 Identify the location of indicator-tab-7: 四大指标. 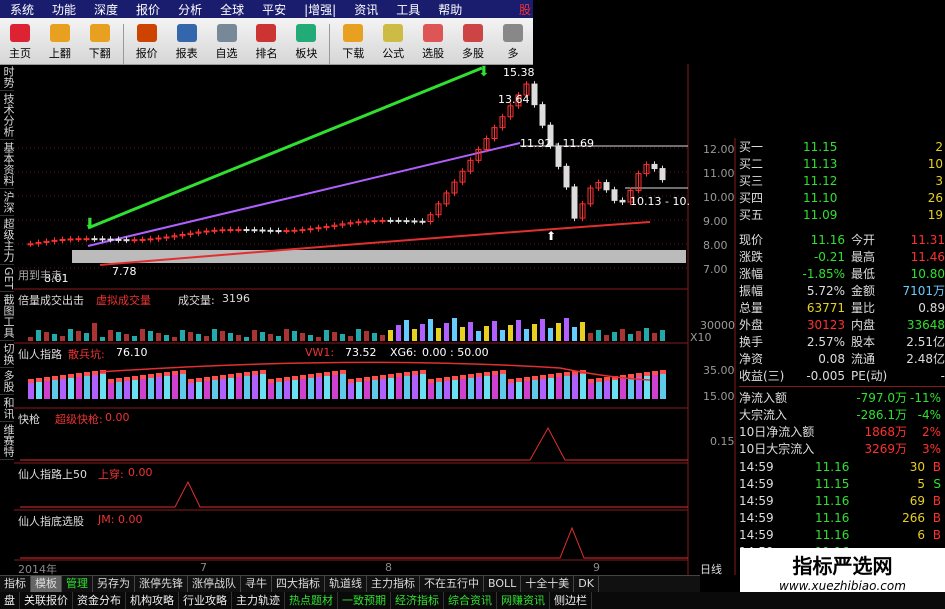
(298, 584).